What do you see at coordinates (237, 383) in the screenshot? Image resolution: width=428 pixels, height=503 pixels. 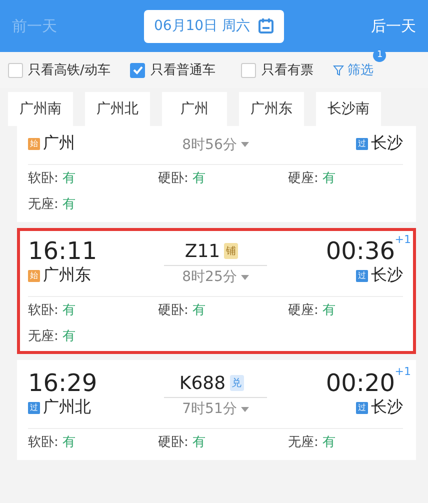 I see `train-tag: 兑` at bounding box center [237, 383].